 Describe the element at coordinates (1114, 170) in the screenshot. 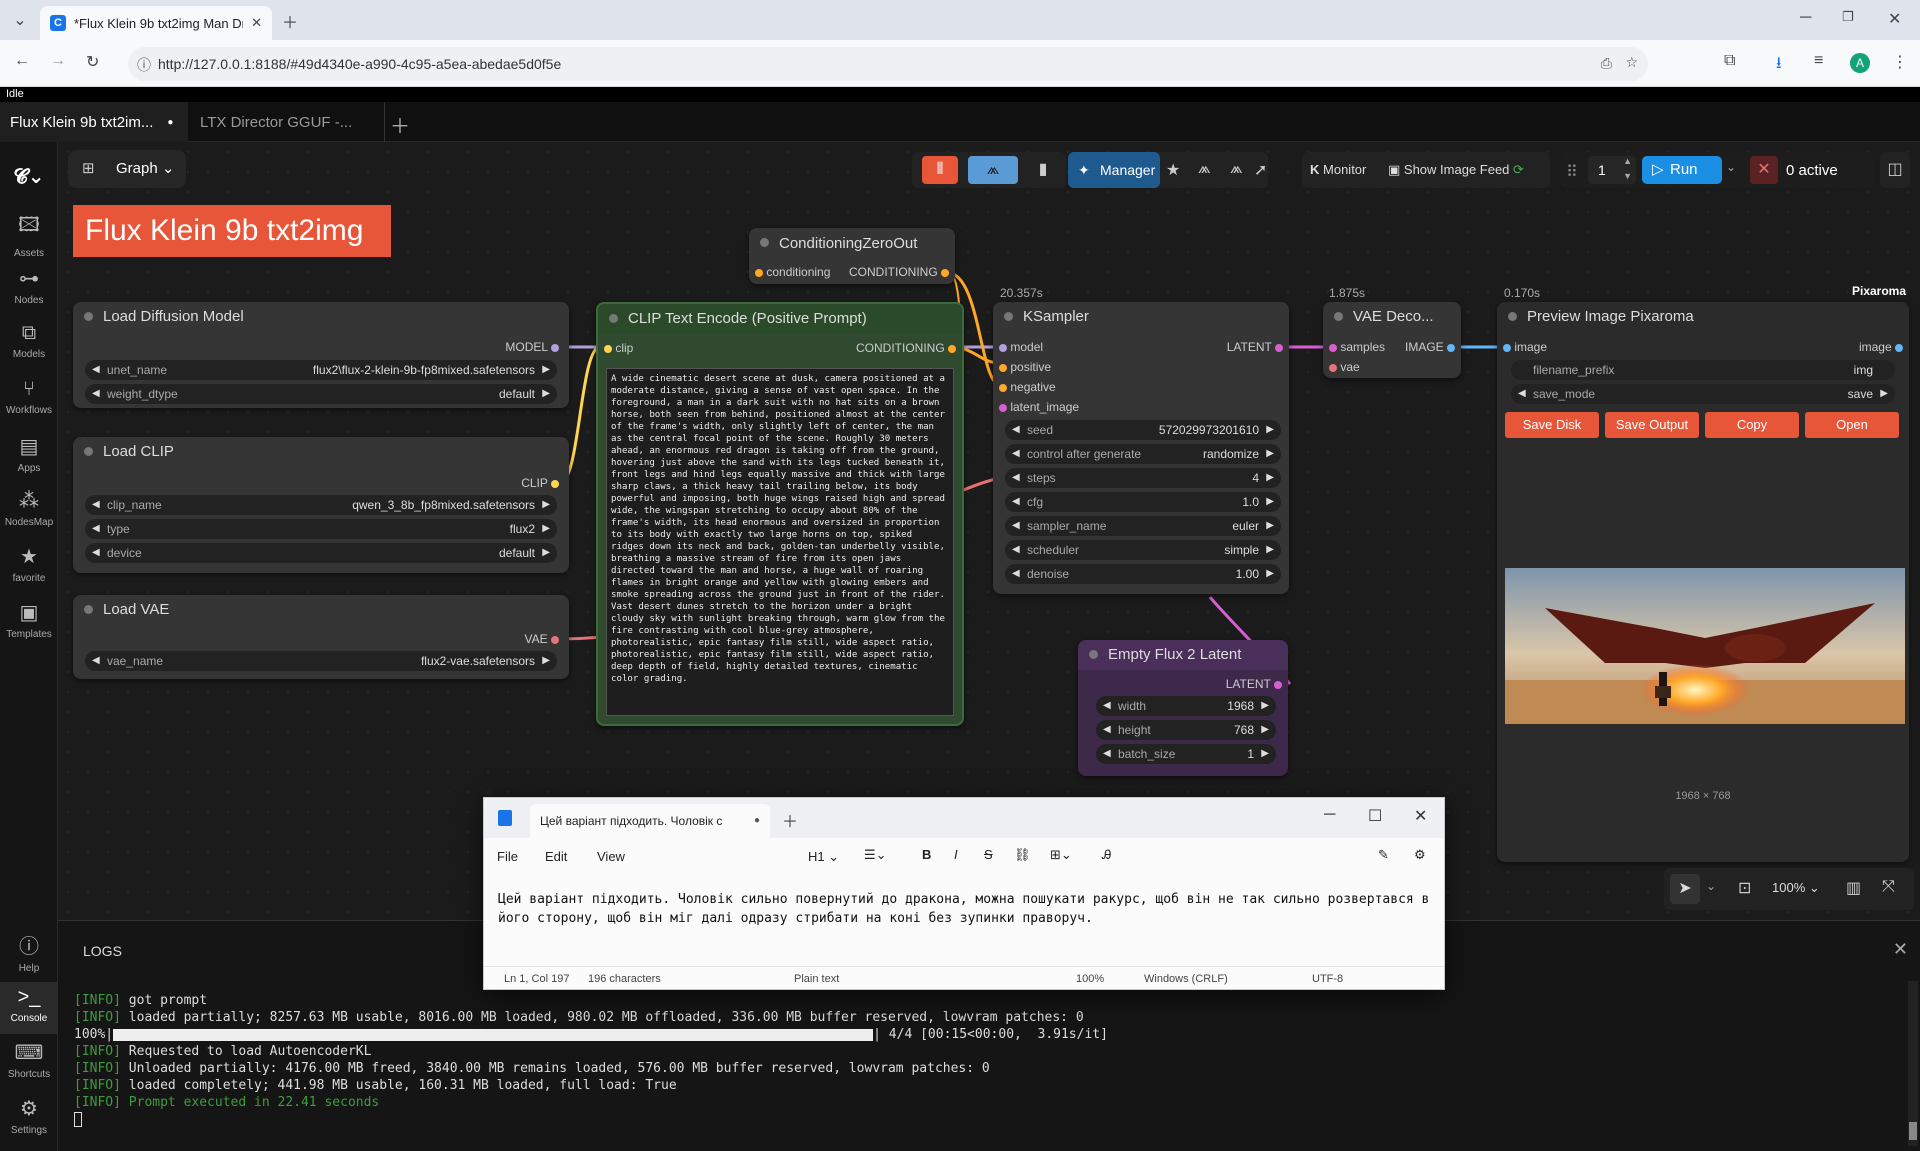

I see `manager-button: ✦ Manager` at that location.